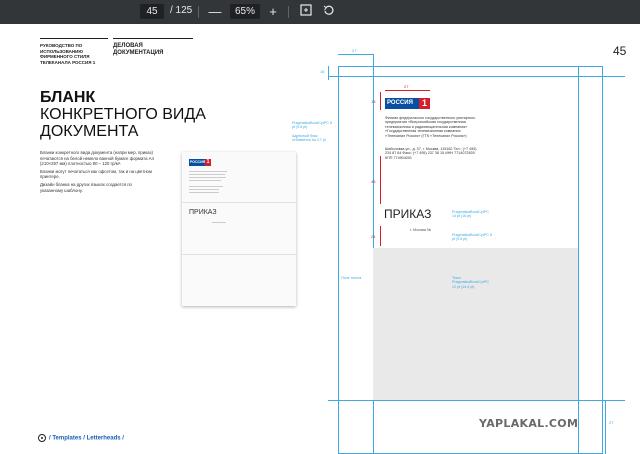 The width and height of the screenshot is (640, 454). Describe the element at coordinates (245, 11) in the screenshot. I see `zoom-input: 65%` at that location.